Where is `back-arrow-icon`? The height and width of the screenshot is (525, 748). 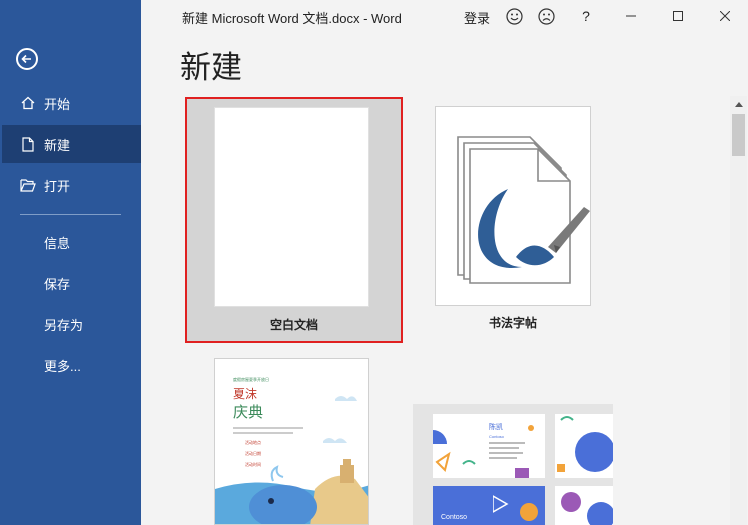 back-arrow-icon is located at coordinates (26, 59).